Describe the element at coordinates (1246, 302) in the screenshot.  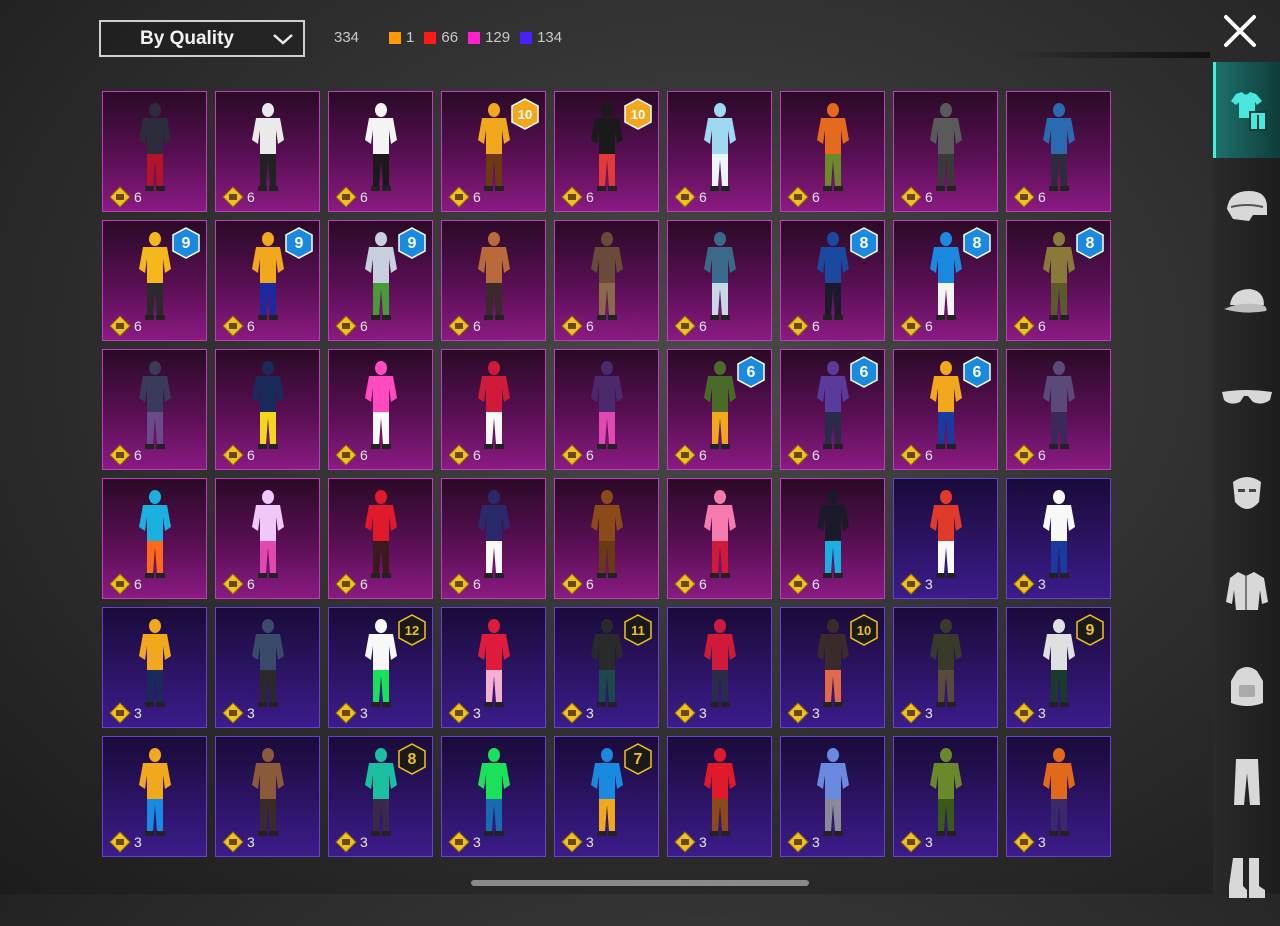
I see `sidebar-item-hats` at that location.